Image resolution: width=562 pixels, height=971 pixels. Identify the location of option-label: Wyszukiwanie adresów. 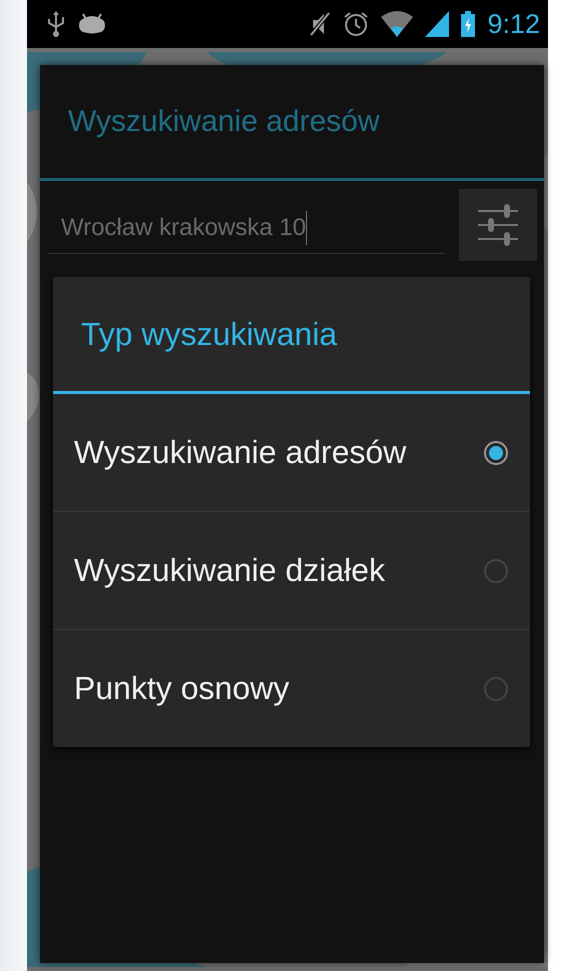
(240, 452).